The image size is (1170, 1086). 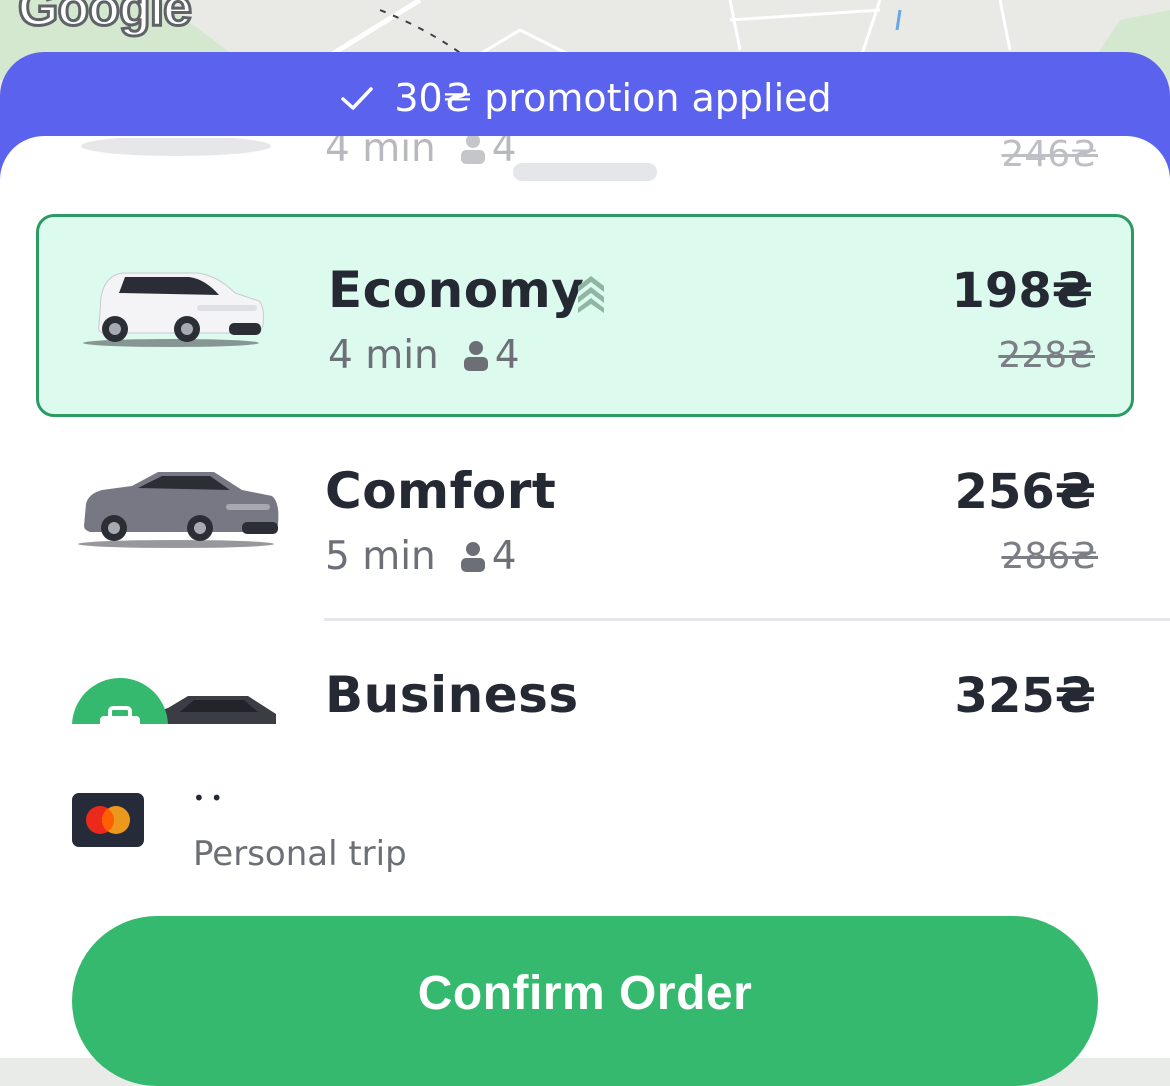 I want to click on confirm-order-button: Confirm Order, so click(x=585, y=1001).